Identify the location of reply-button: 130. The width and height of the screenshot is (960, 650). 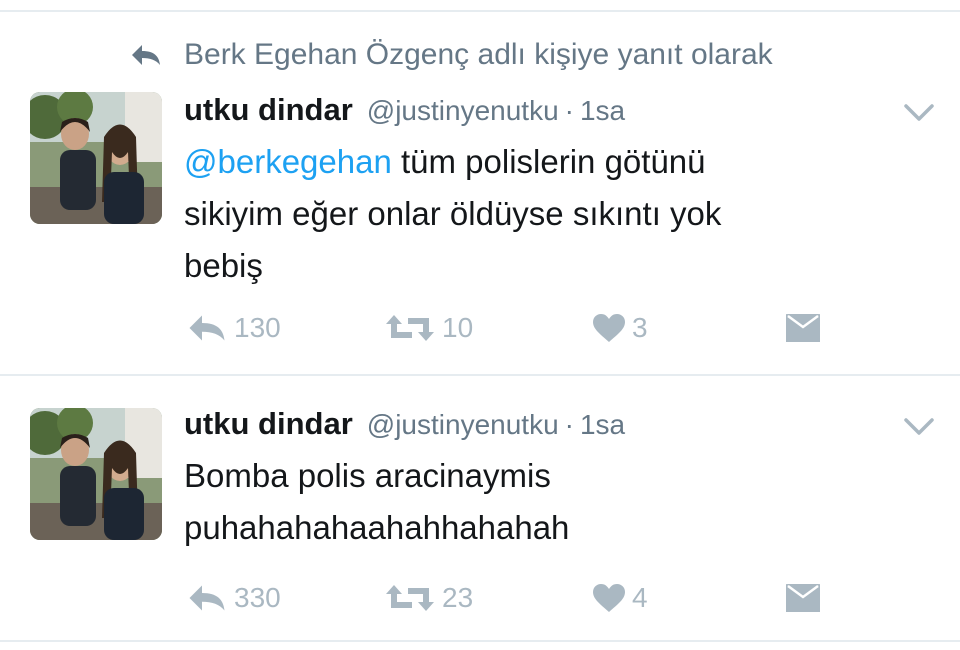
(233, 328).